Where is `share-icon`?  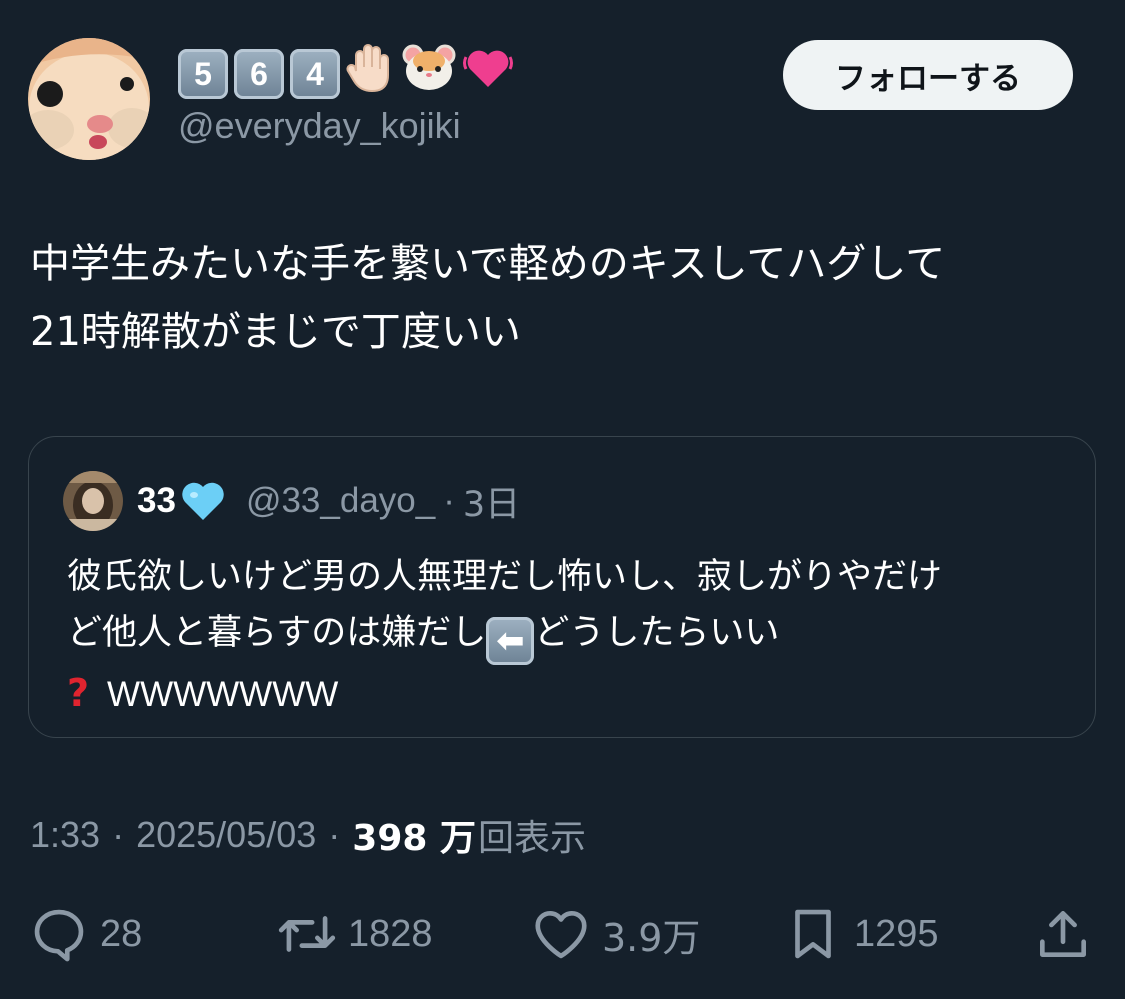 share-icon is located at coordinates (1063, 934).